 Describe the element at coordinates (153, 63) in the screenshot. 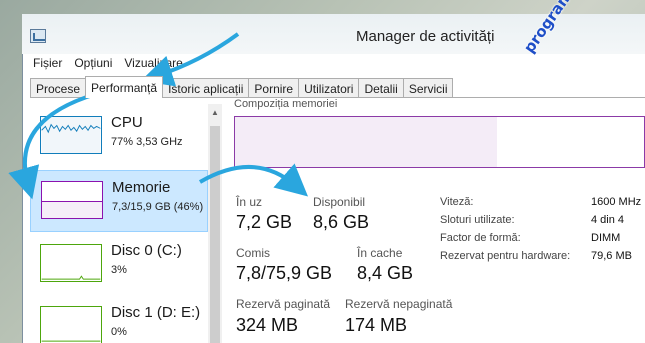

I see `menu-view: Vizualizare` at that location.